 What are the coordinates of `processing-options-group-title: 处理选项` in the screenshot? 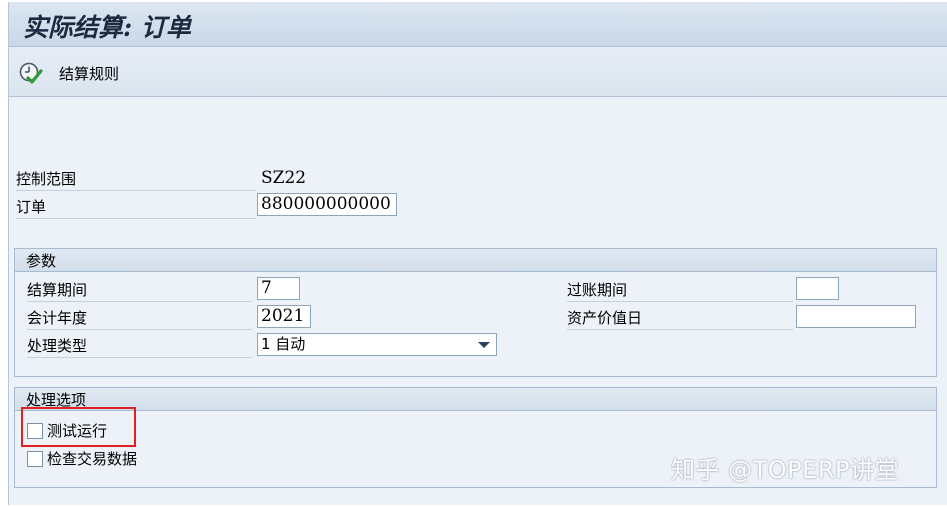 It's located at (56, 400).